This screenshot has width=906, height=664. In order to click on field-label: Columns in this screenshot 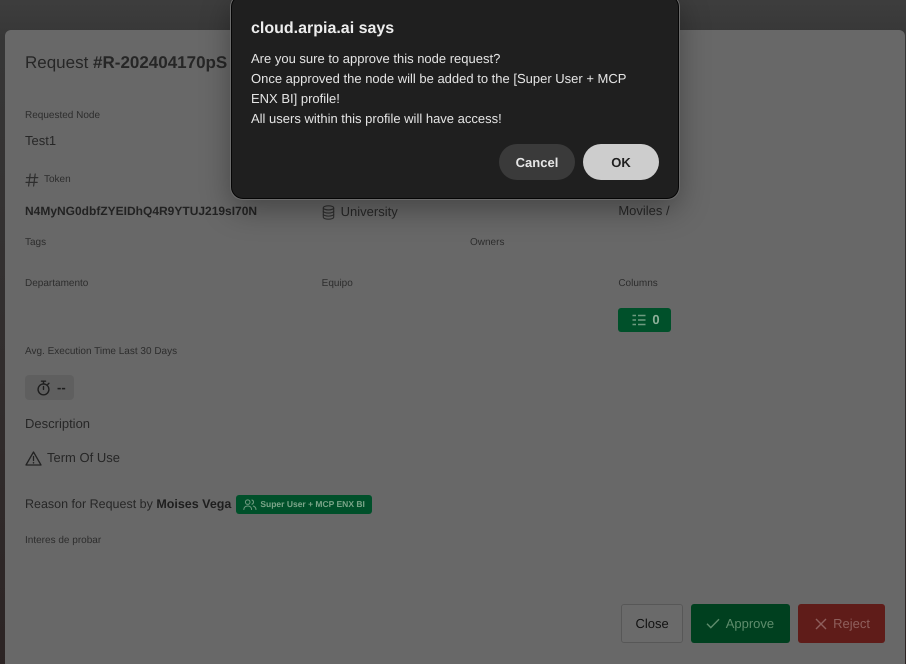, I will do `click(638, 284)`.